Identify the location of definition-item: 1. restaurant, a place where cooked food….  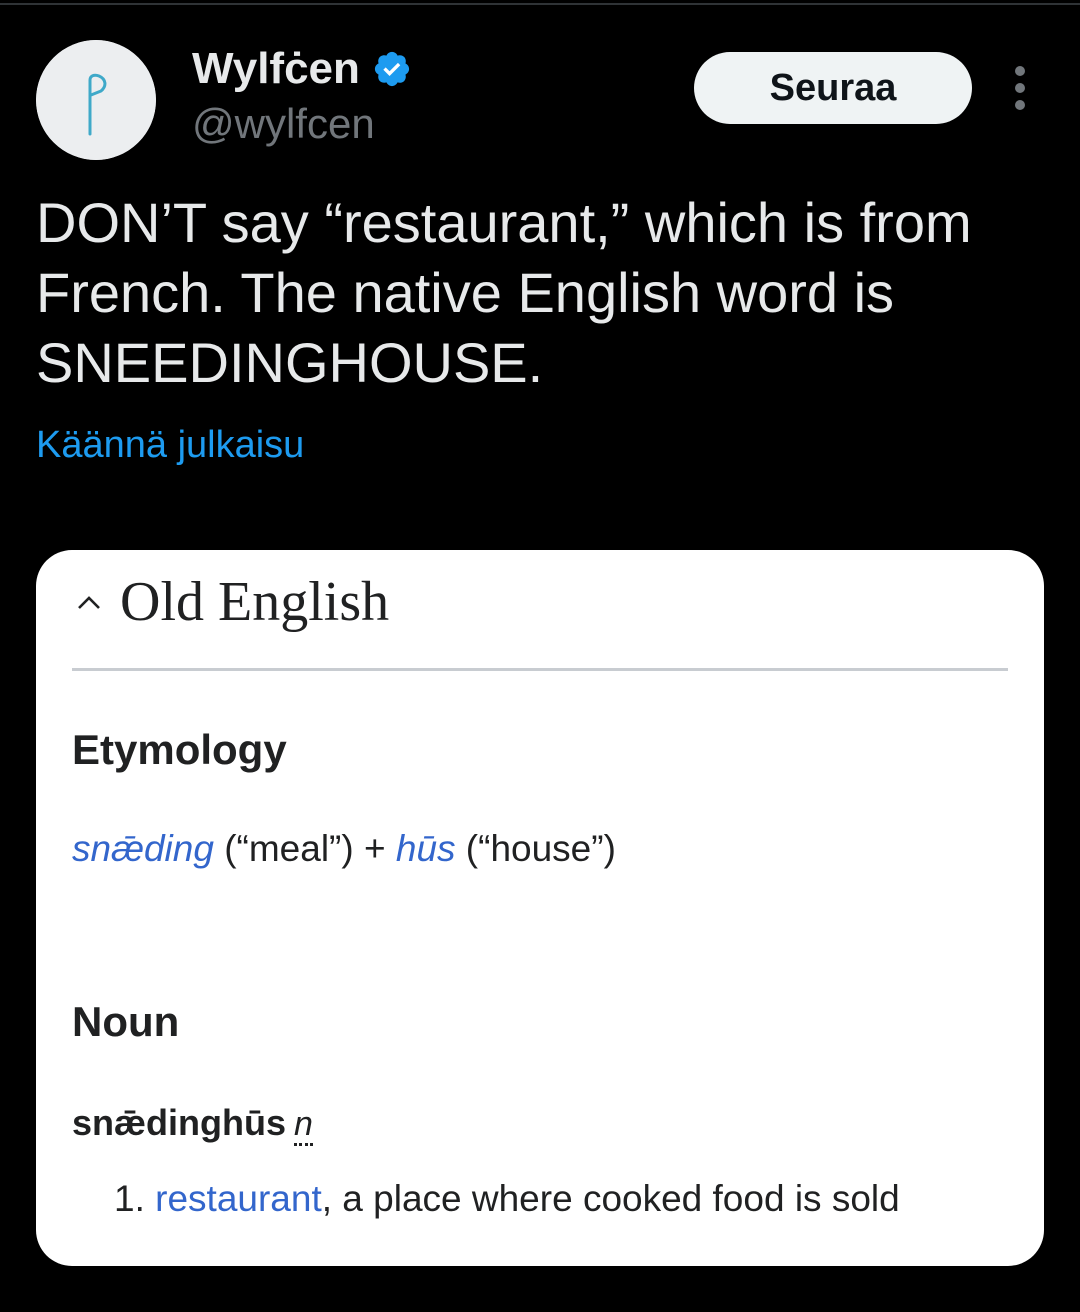
(507, 1199).